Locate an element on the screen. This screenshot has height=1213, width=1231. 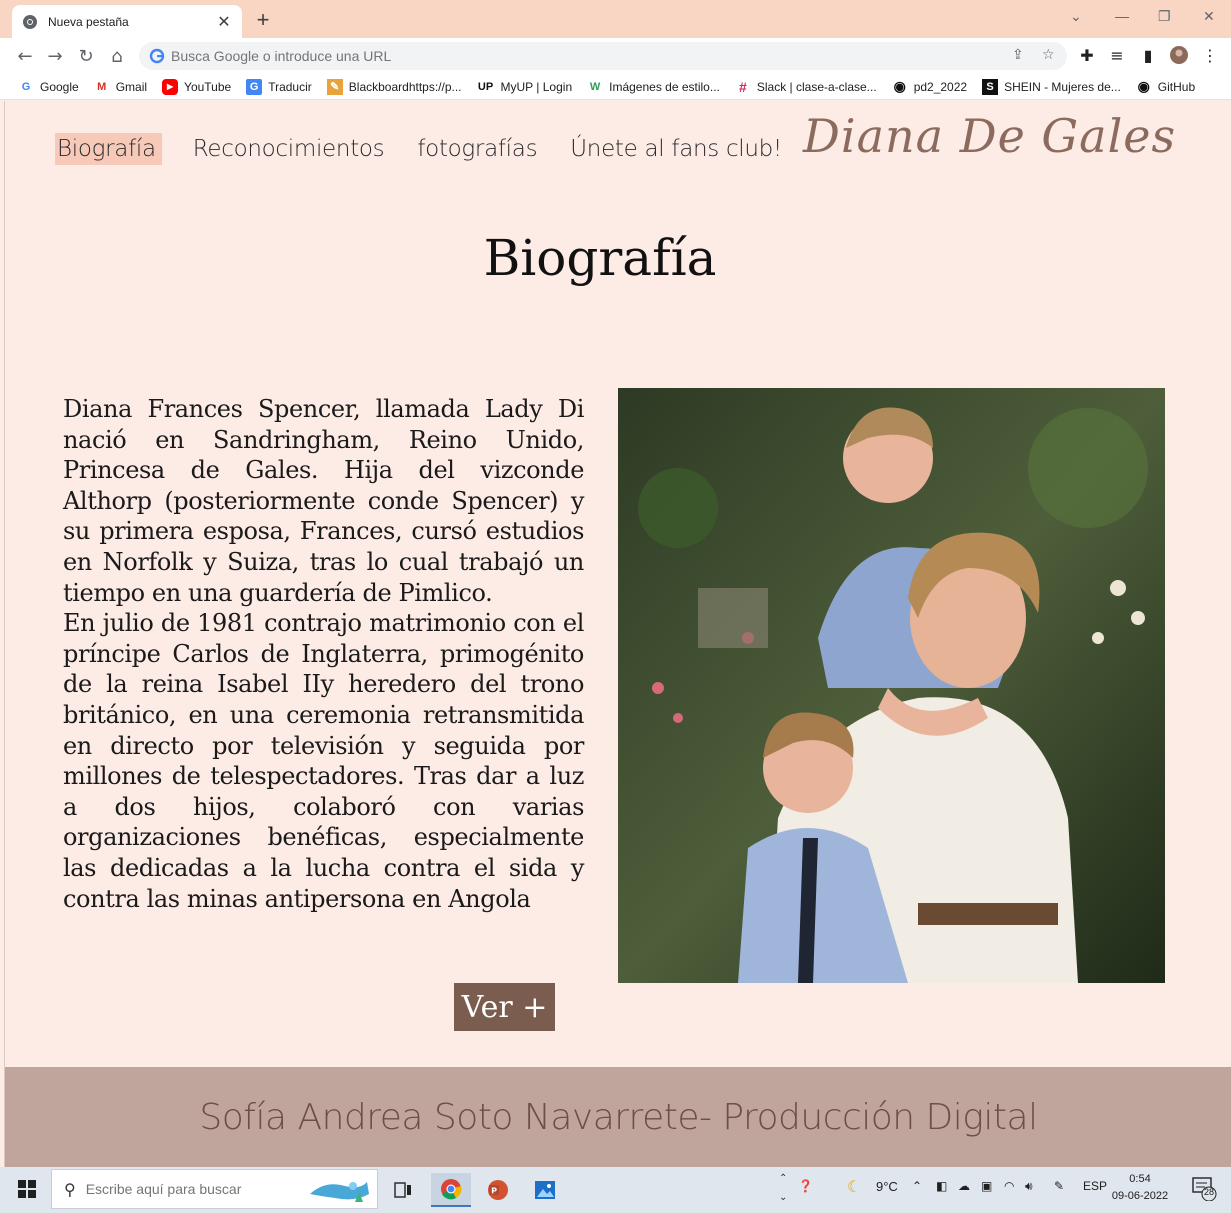
reload-icon: ↻ is located at coordinates (86, 56).